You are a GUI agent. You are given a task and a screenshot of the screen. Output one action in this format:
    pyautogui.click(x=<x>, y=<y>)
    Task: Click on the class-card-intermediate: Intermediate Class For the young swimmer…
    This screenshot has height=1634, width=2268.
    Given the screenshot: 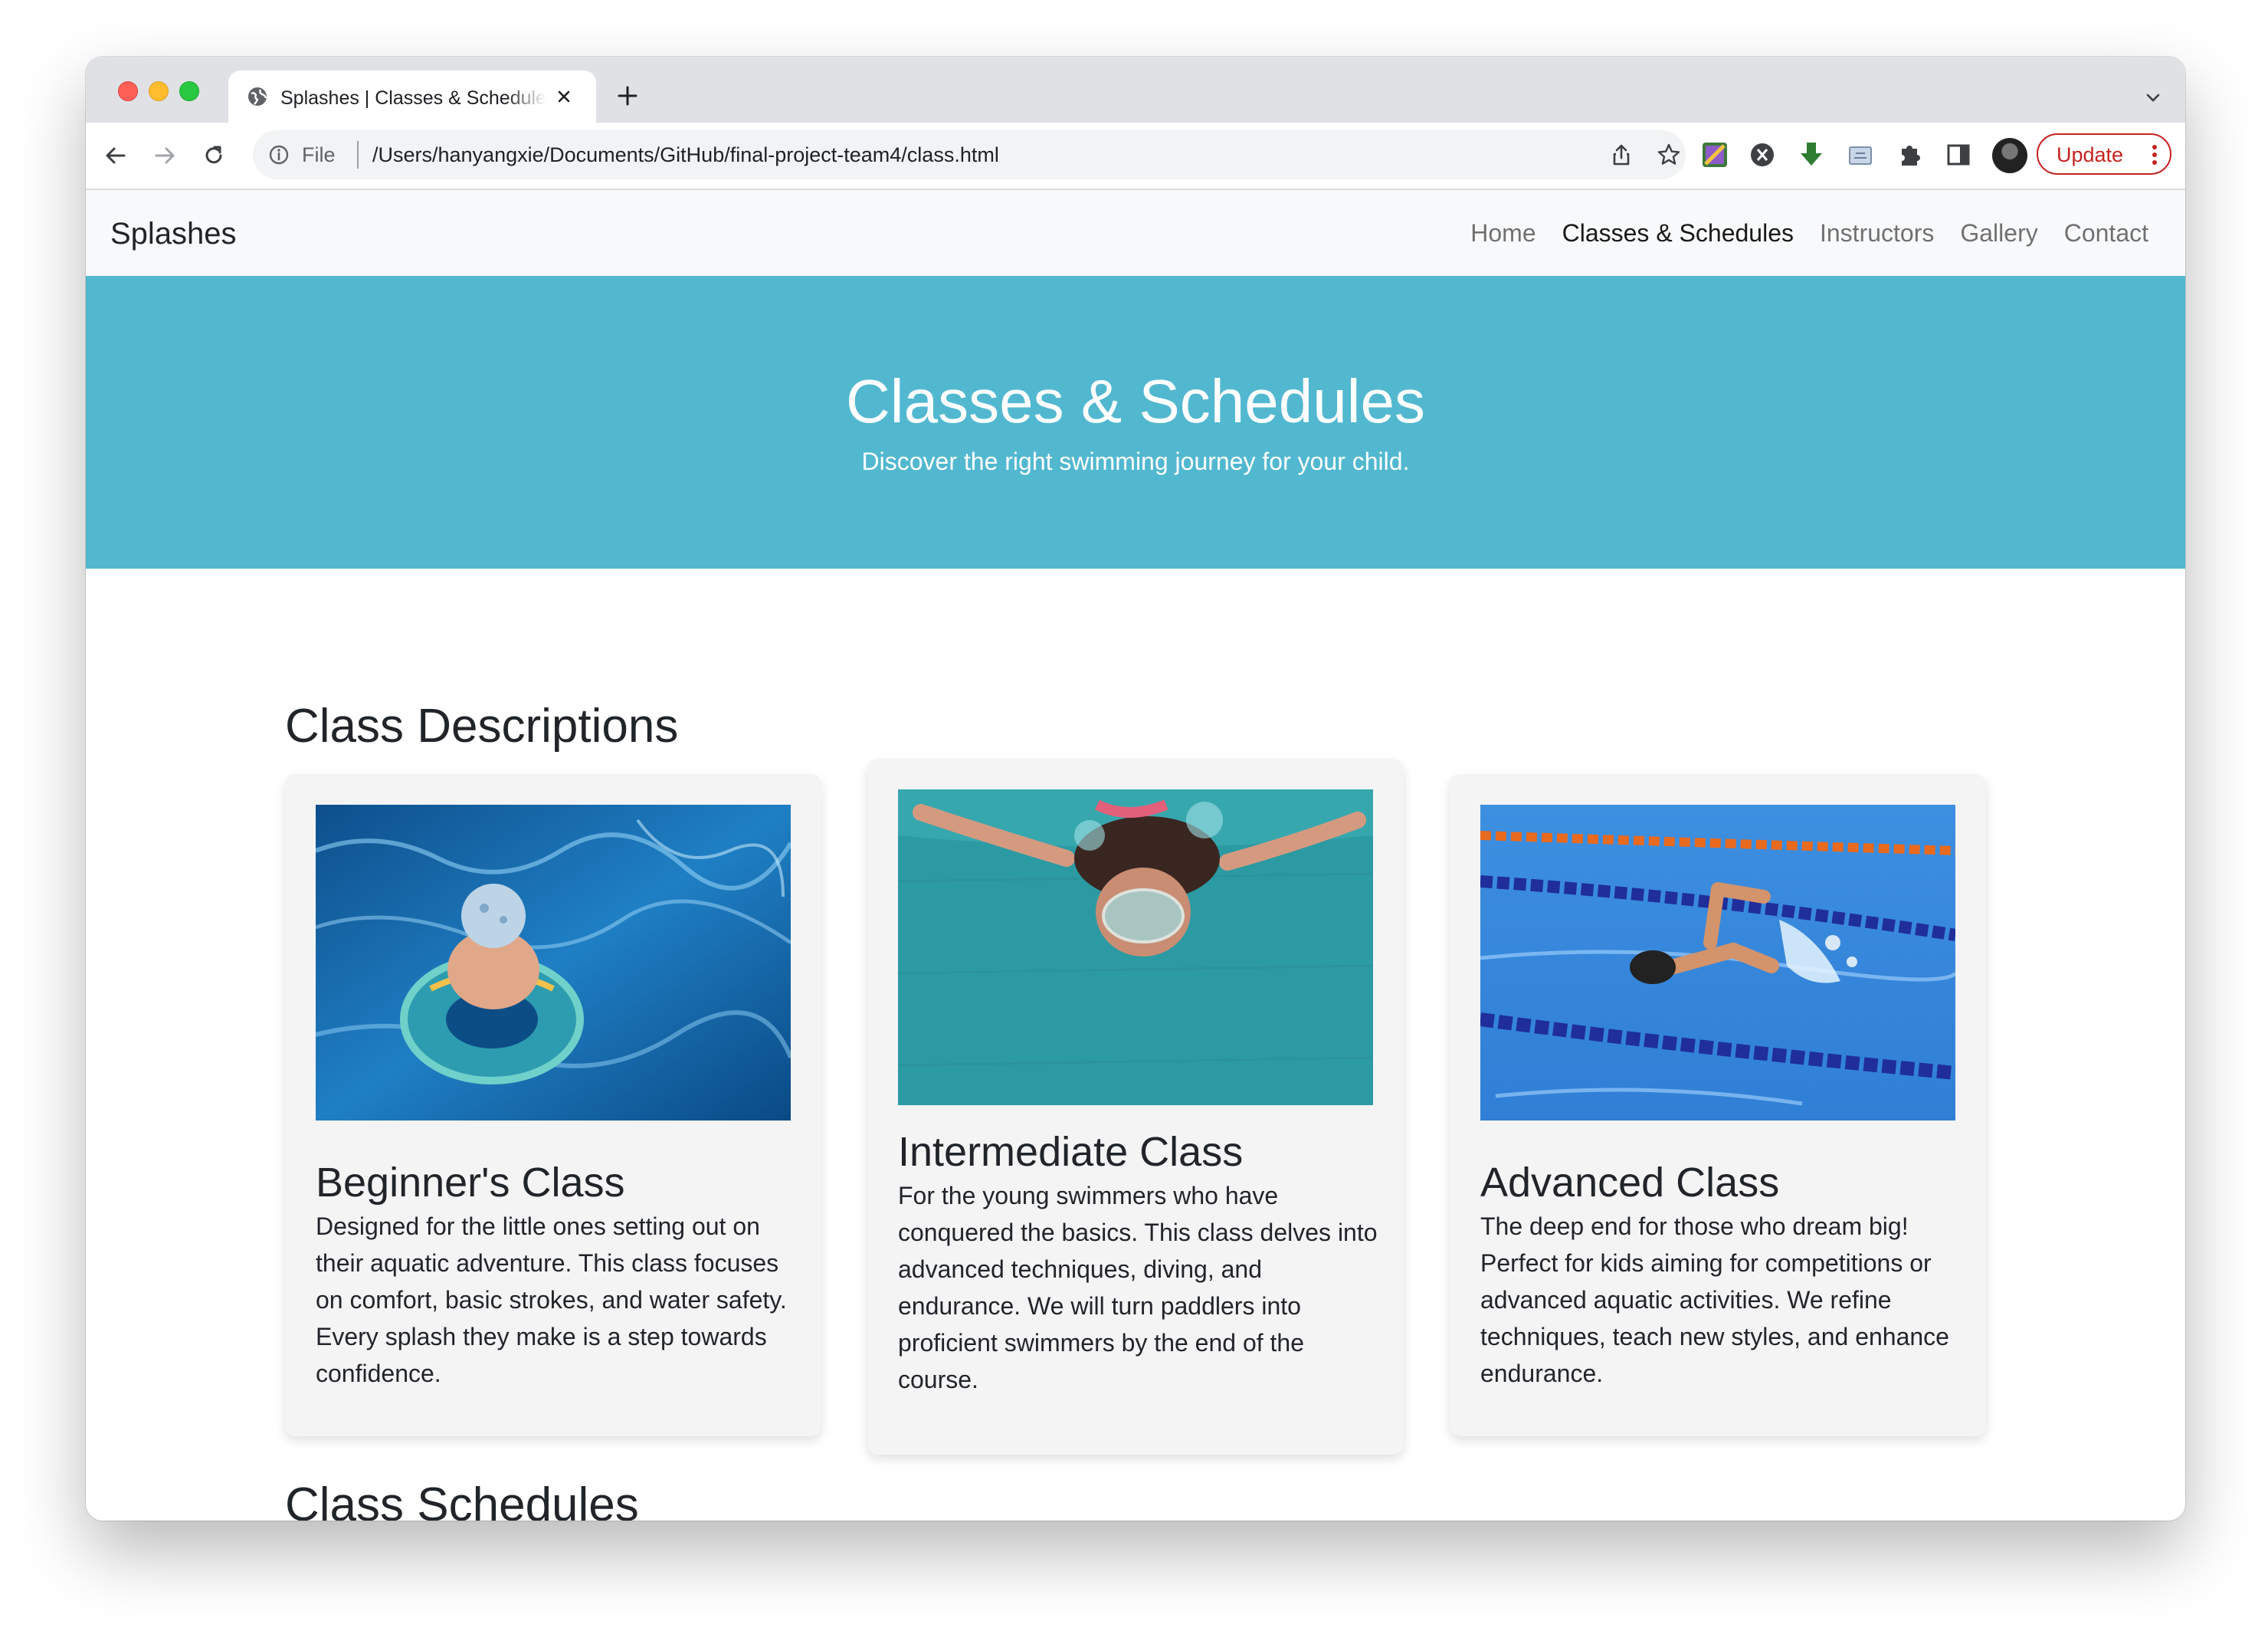 What is the action you would take?
    pyautogui.click(x=1135, y=1107)
    